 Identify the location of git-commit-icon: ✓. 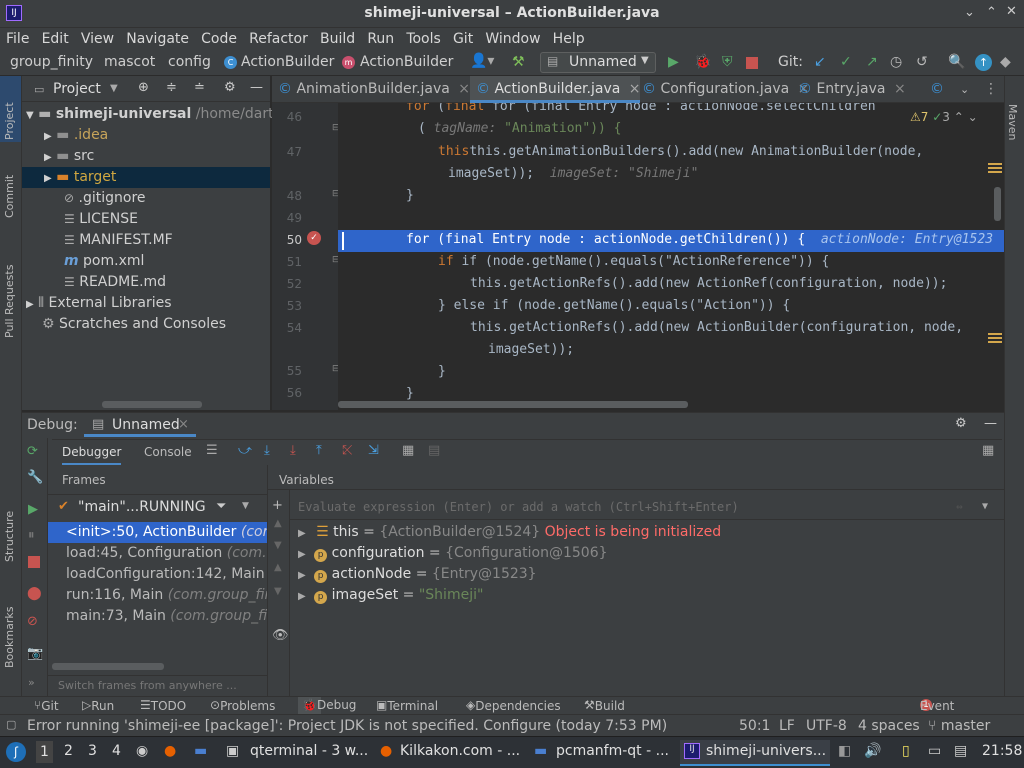
(846, 62).